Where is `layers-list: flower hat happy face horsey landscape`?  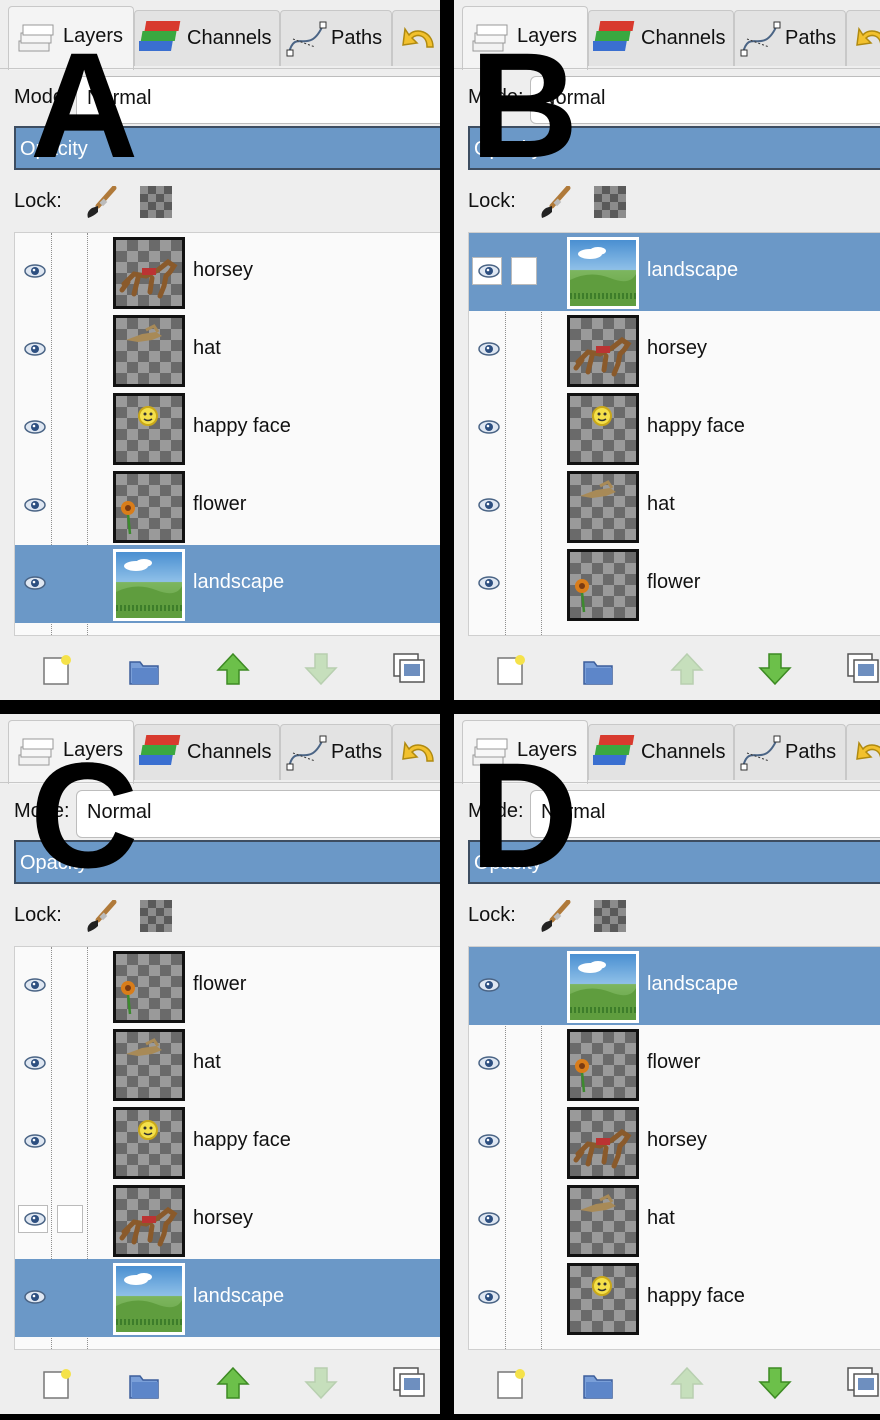 layers-list: flower hat happy face horsey landscape is located at coordinates (227, 1148).